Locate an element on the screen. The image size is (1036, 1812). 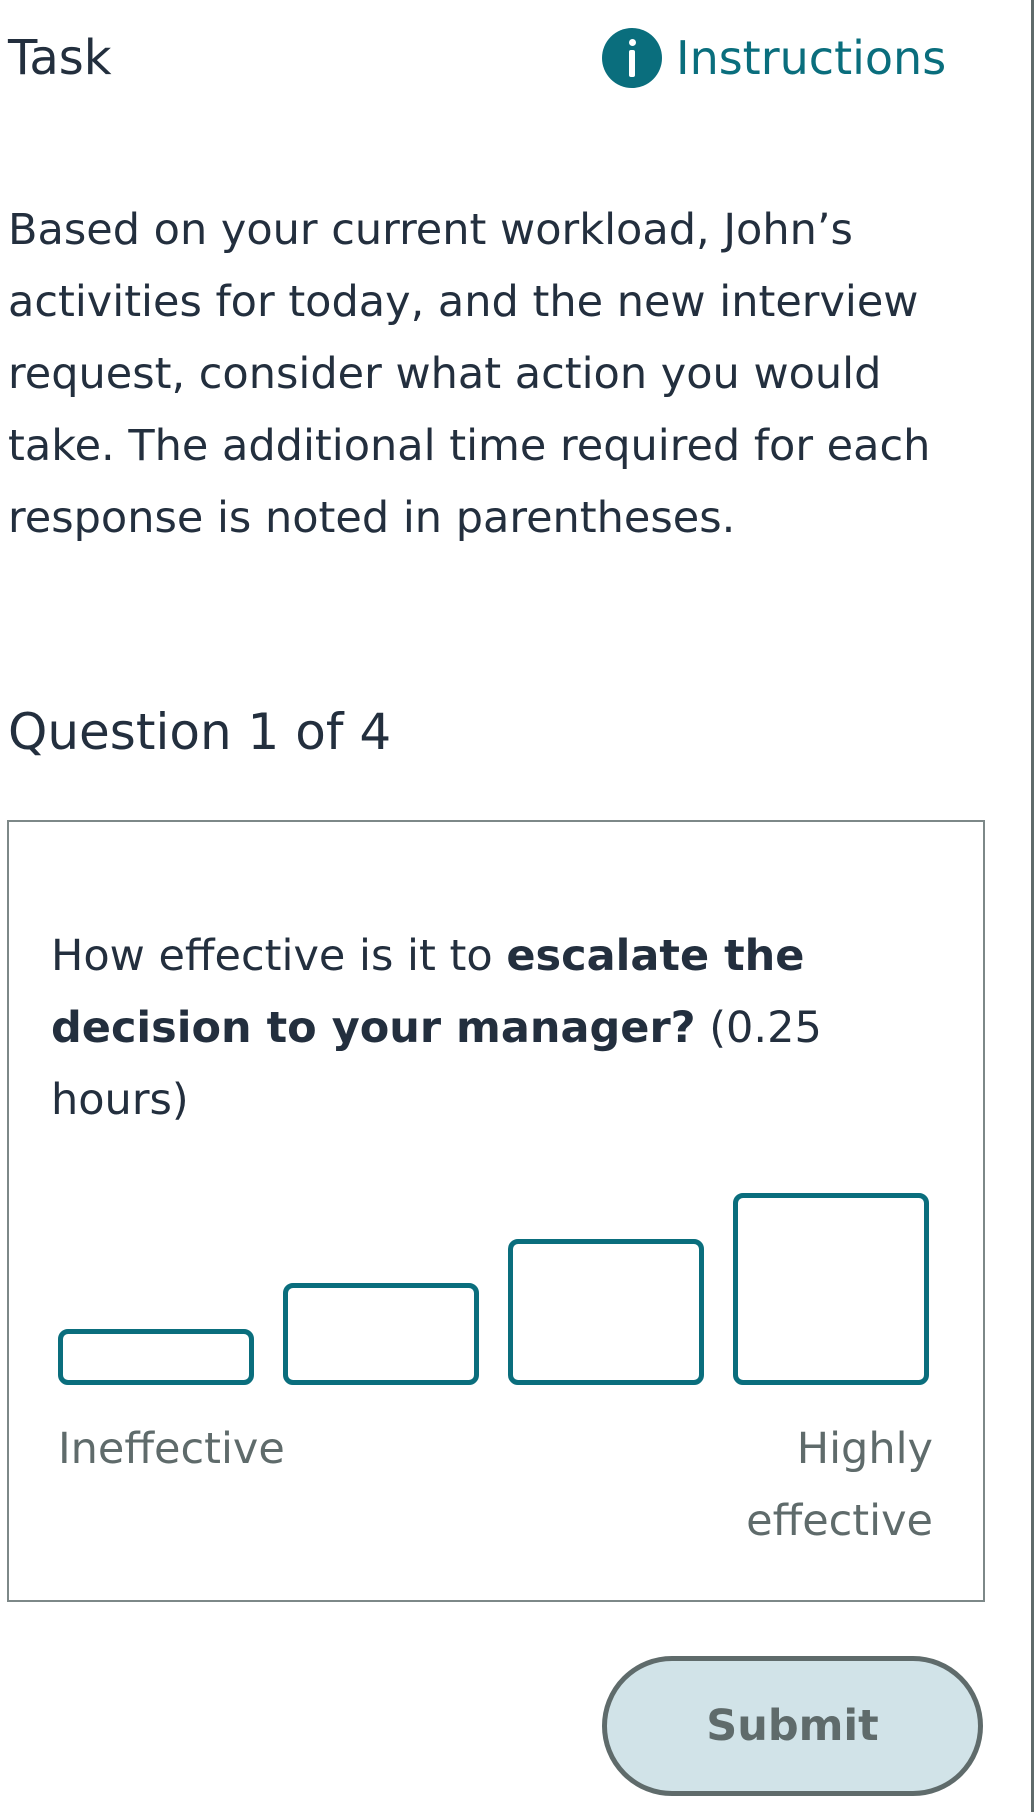
question-counter: Question 1 of 4 is located at coordinates (200, 732).